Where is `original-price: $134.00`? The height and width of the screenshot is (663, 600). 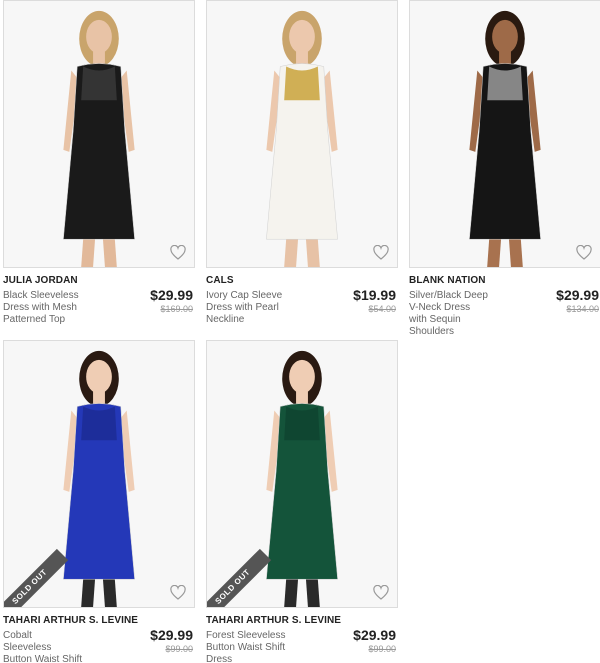
original-price: $134.00 is located at coordinates (582, 309).